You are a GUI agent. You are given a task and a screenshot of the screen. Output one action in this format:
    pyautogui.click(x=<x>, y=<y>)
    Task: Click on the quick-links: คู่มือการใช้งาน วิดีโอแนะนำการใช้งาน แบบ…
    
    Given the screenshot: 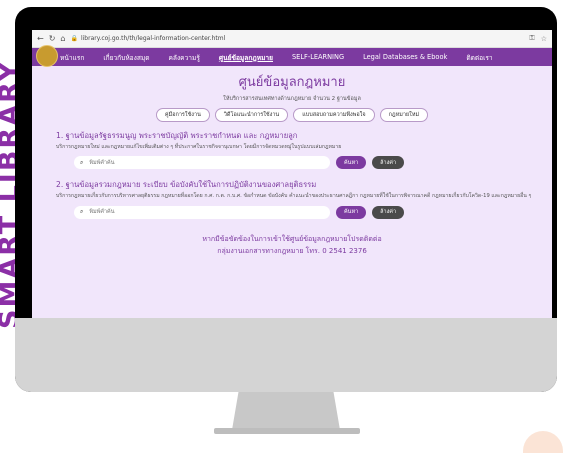 What is the action you would take?
    pyautogui.click(x=292, y=115)
    